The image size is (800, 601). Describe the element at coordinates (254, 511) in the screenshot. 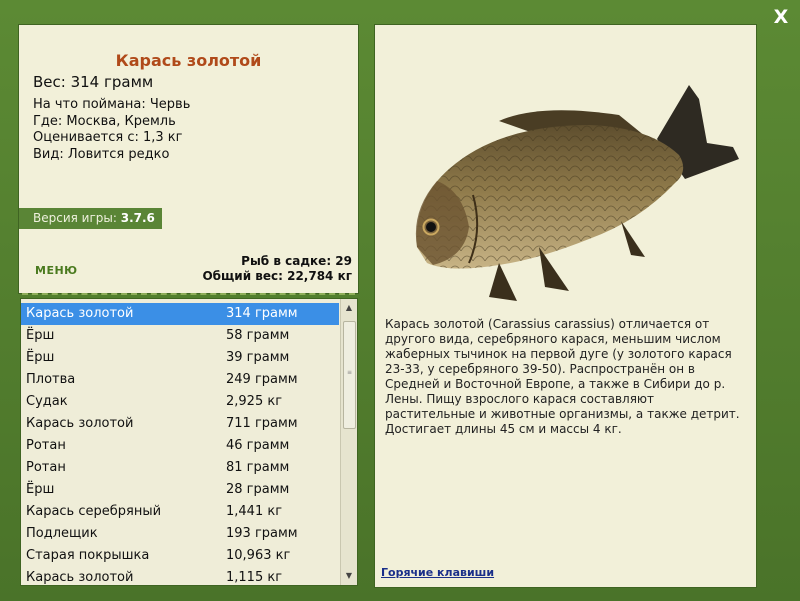

I see `item-weight: 1,441 кг` at that location.